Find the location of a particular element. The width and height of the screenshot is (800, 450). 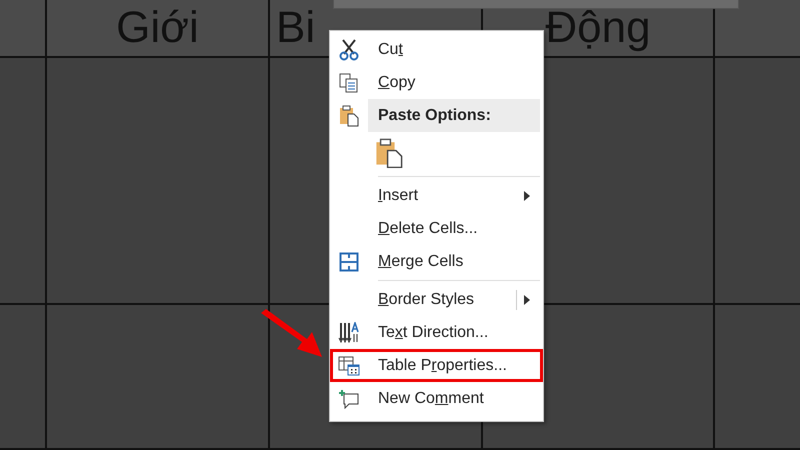

menu-item: Merge Cells is located at coordinates (455, 261).